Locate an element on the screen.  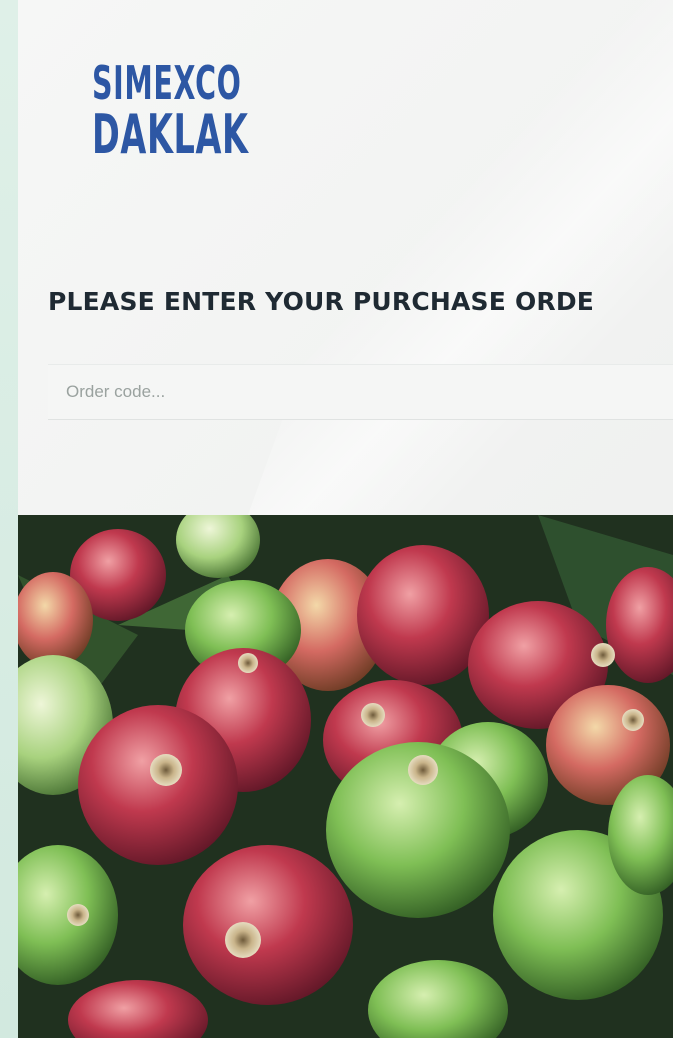
logo-text-simexco: SIMEXCO is located at coordinates (167, 83).